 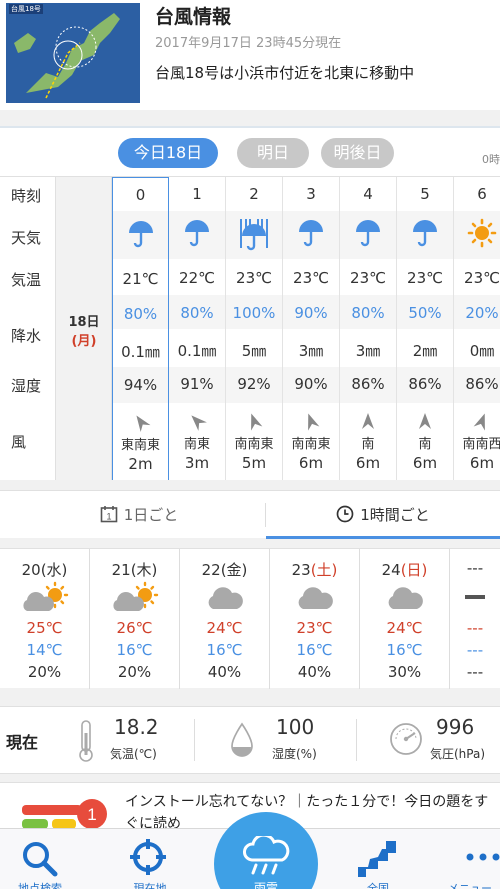 What do you see at coordinates (86, 741) in the screenshot?
I see `thermometer-icon` at bounding box center [86, 741].